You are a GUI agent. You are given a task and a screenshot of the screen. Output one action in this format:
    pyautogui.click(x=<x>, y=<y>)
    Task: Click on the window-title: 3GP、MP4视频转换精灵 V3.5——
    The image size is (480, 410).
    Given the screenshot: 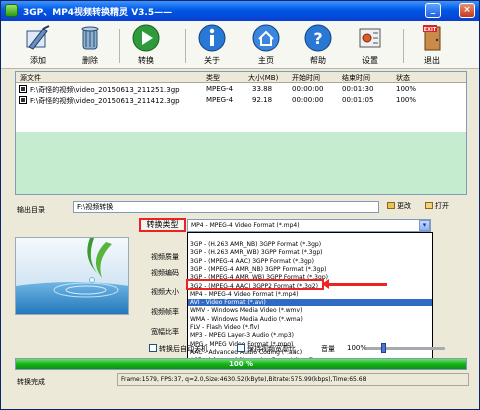 What is the action you would take?
    pyautogui.click(x=98, y=13)
    